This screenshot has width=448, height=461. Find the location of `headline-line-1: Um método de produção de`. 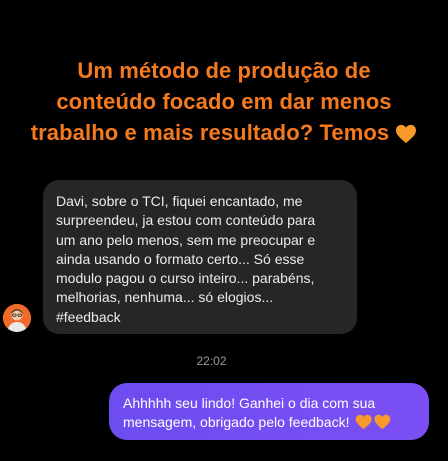

headline-line-1: Um método de produção de is located at coordinates (224, 70).